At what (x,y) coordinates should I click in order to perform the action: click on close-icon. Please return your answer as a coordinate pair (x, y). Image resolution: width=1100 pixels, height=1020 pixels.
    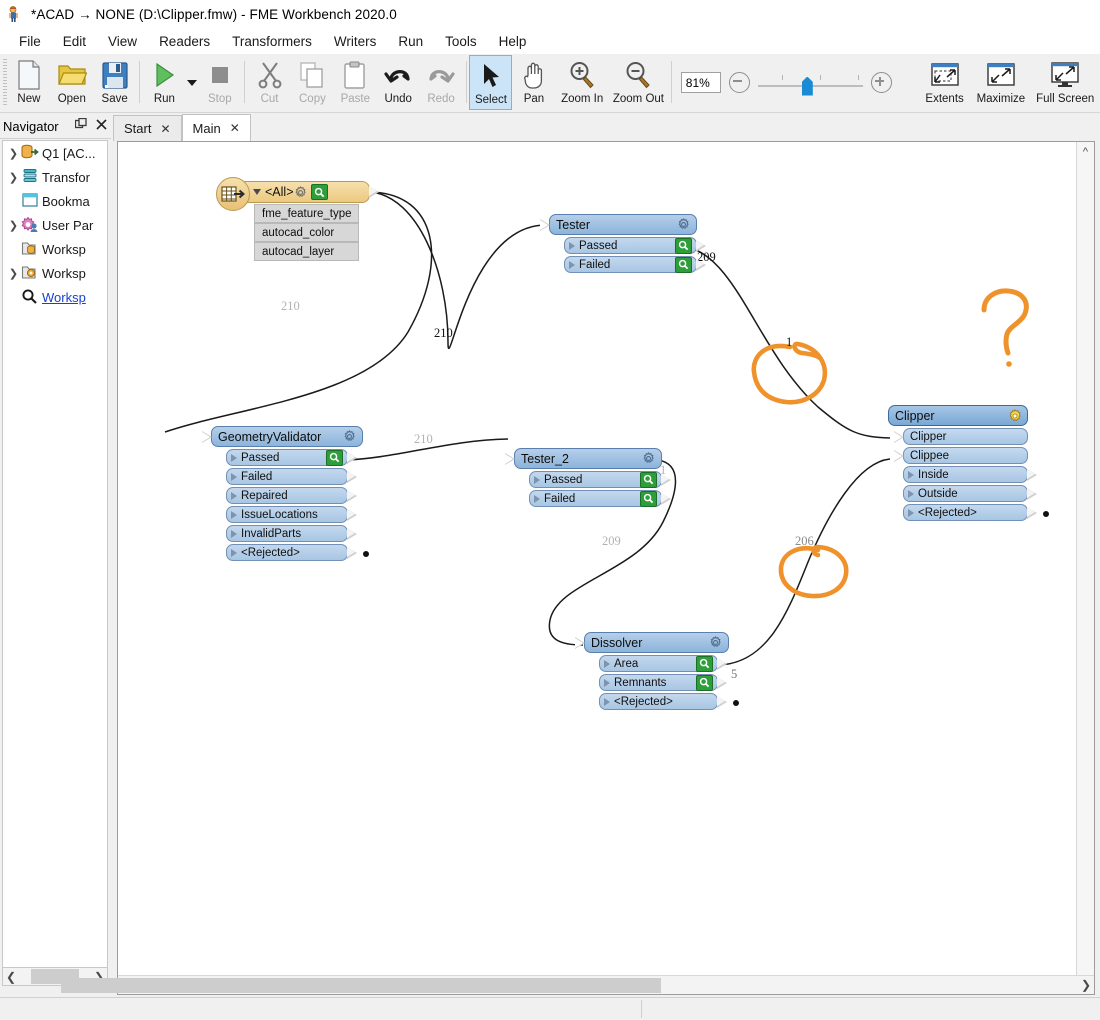
    Looking at the image, I should click on (101, 126).